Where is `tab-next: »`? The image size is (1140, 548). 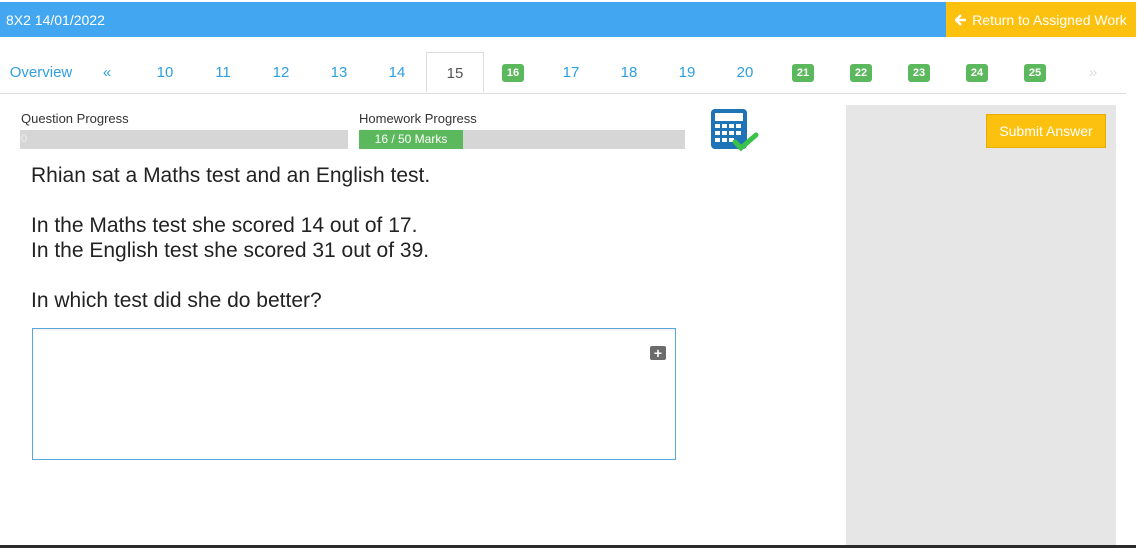 tab-next: » is located at coordinates (1093, 72).